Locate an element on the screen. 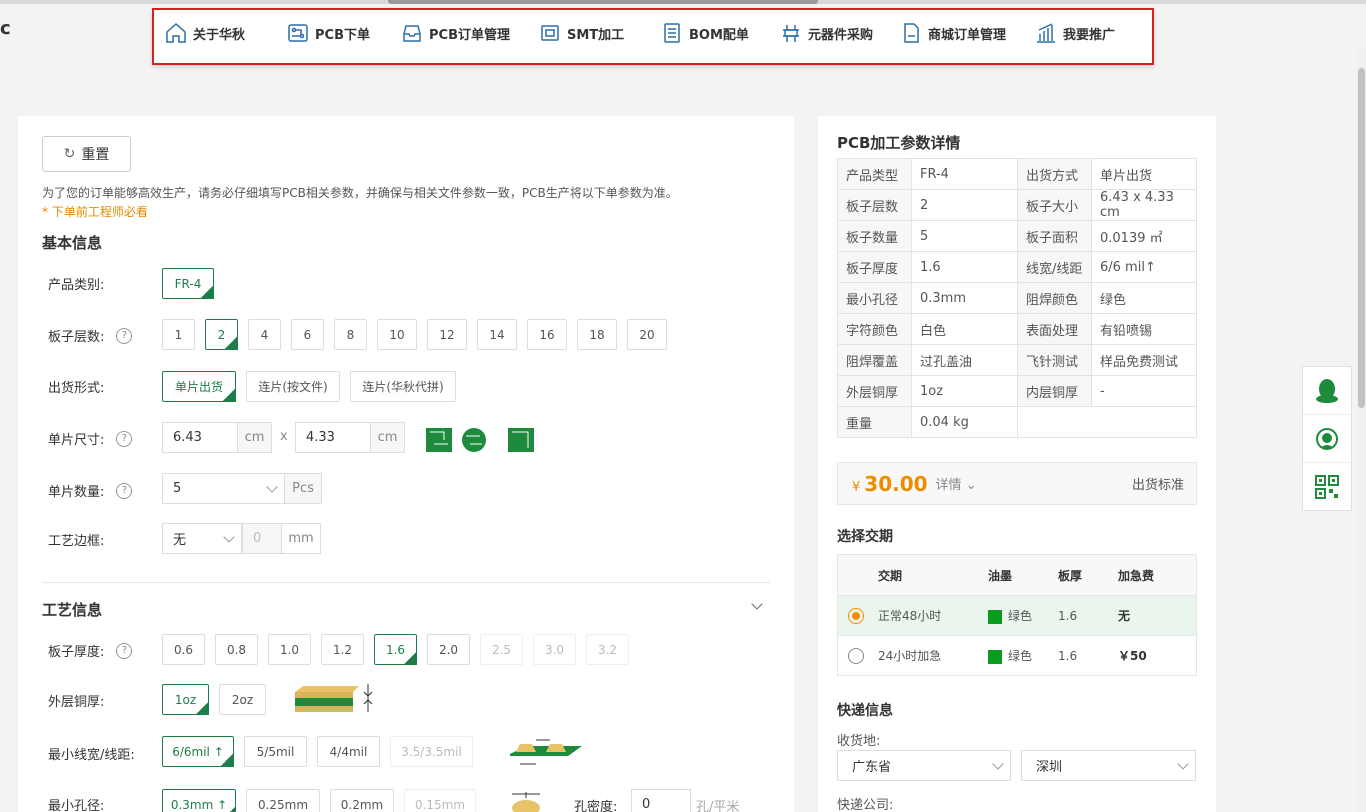 Image resolution: width=1366 pixels, height=812 pixels. category-option-fr4: FR-4 is located at coordinates (188, 283).